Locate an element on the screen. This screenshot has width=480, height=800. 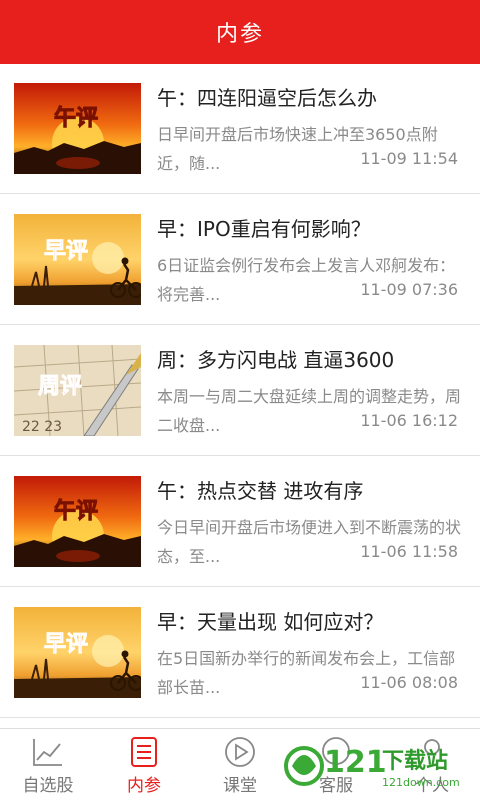
article-time: 11-09 07:36 is located at coordinates (404, 289).